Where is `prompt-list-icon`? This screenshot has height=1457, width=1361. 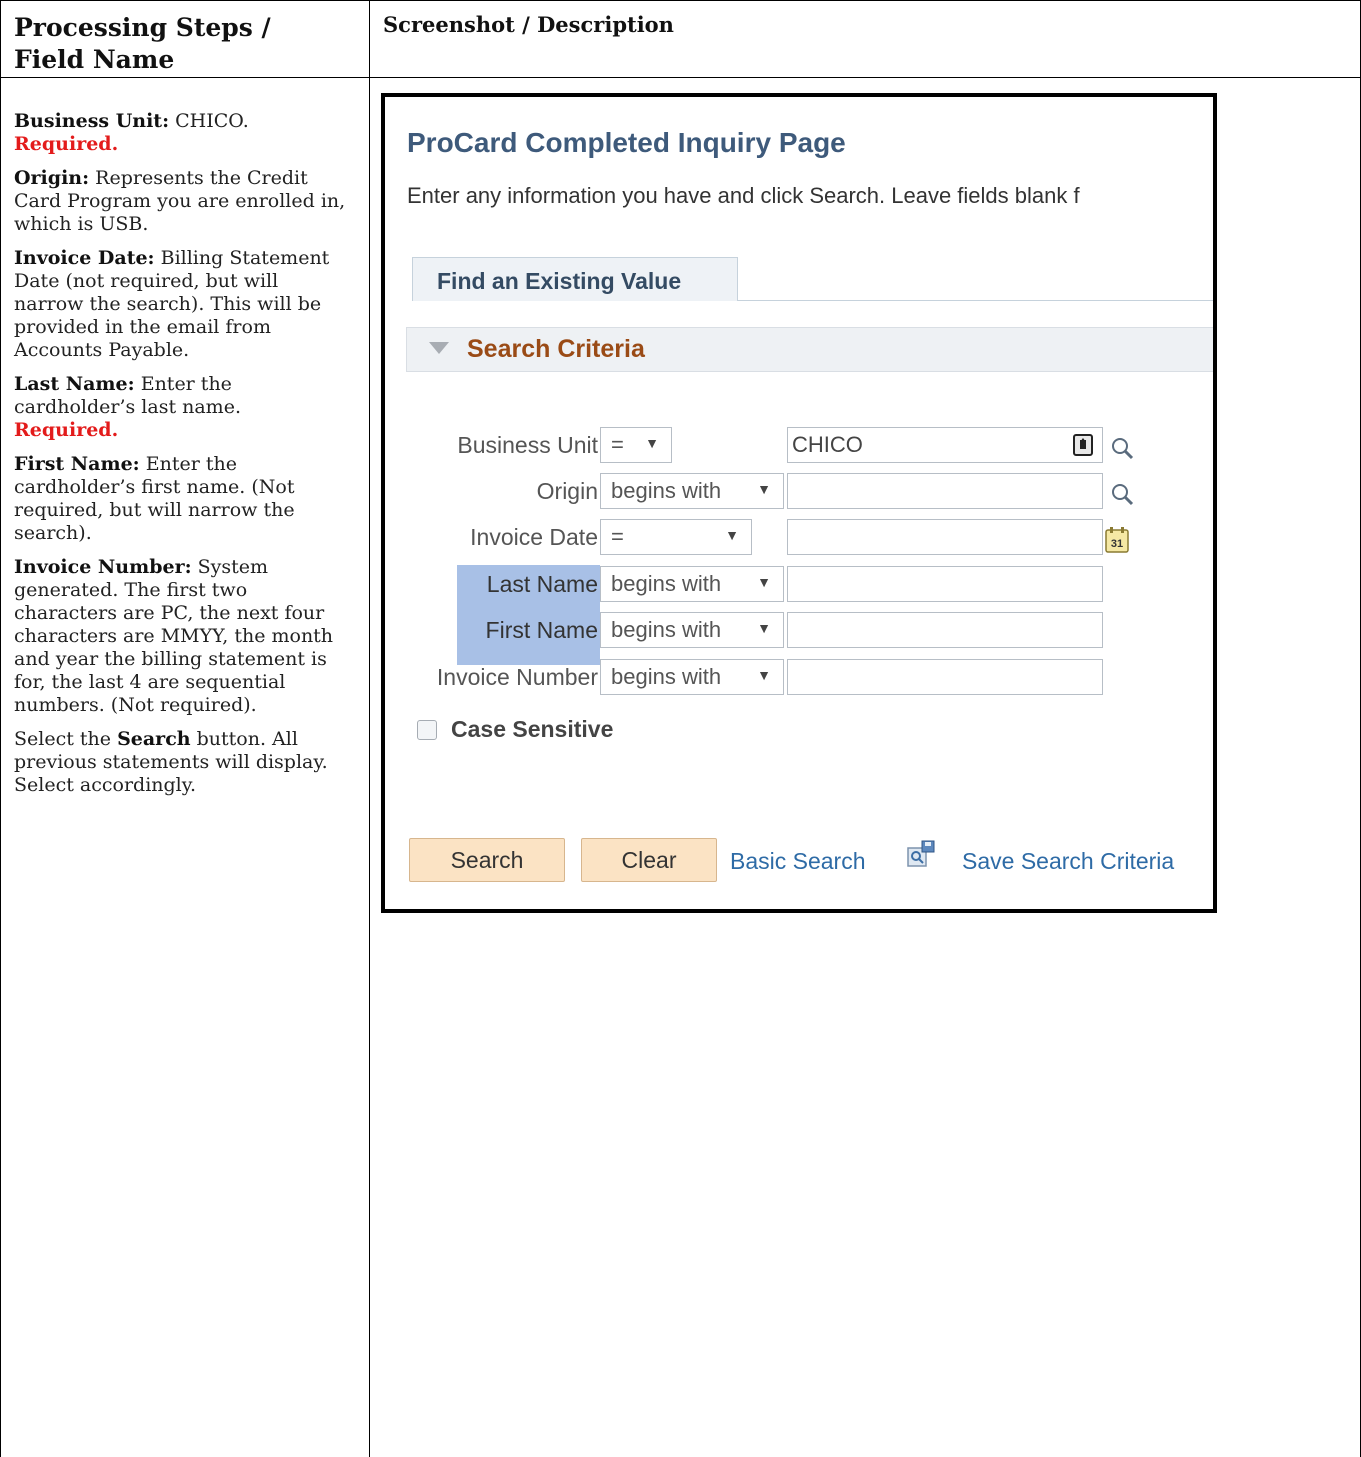
prompt-list-icon is located at coordinates (1083, 445).